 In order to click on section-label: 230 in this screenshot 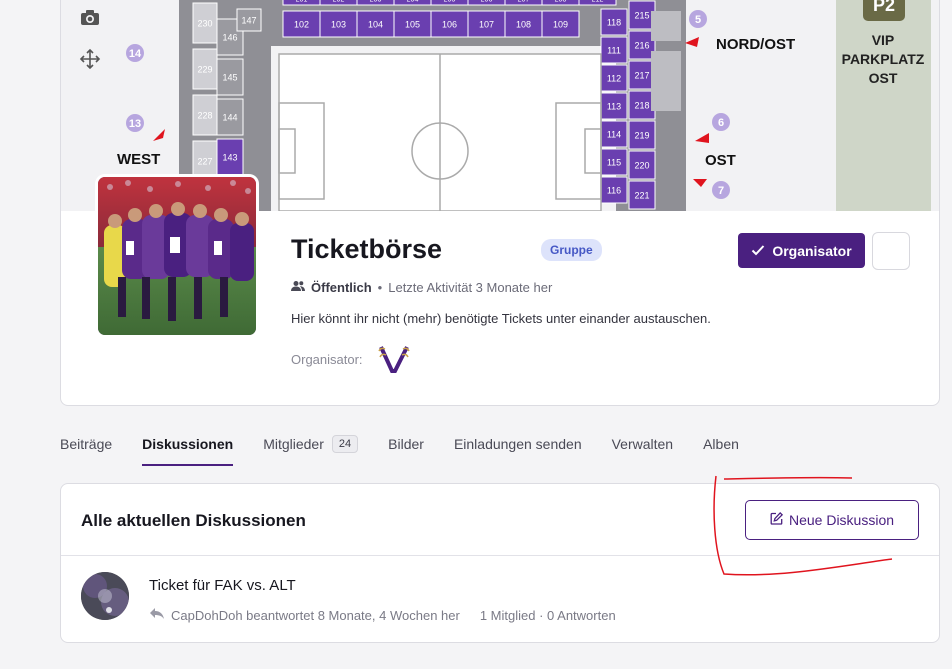, I will do `click(204, 24)`.